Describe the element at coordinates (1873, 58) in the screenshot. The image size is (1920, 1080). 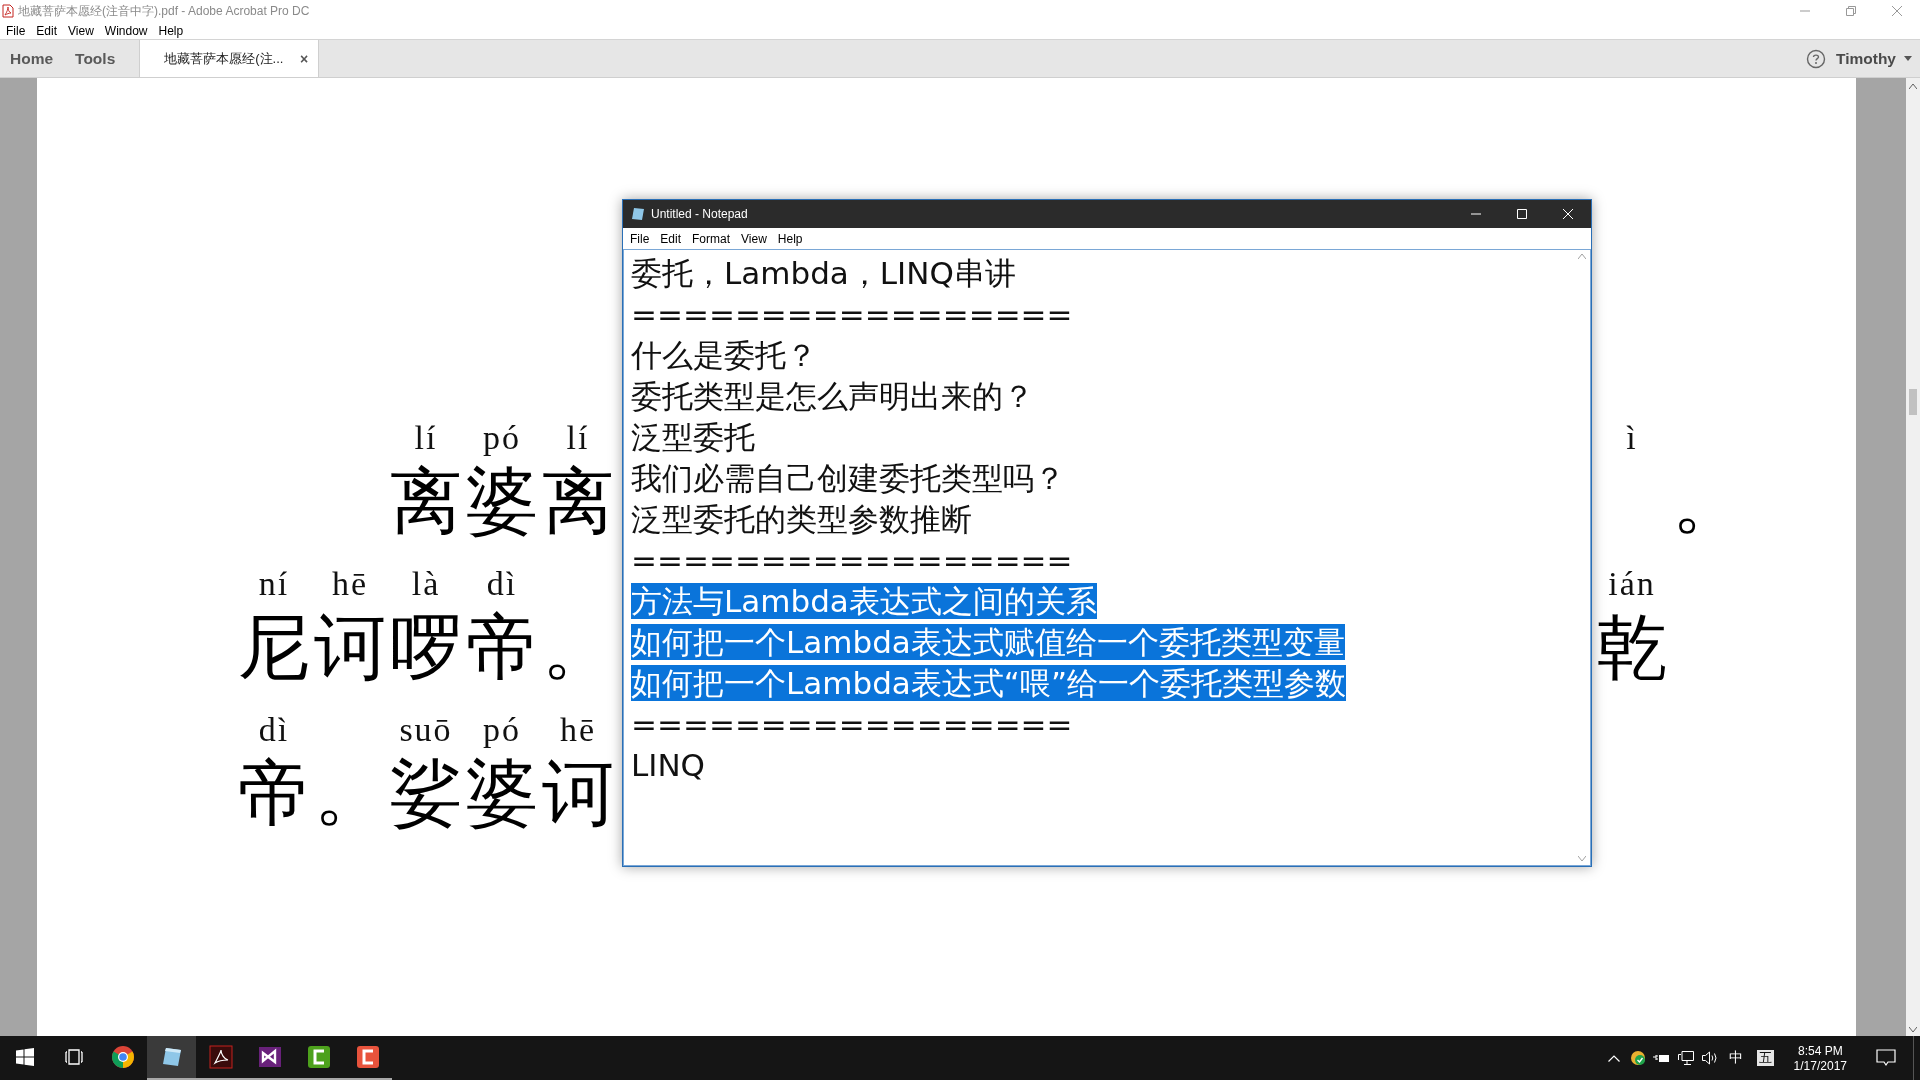
I see `account-menu: Timothy` at that location.